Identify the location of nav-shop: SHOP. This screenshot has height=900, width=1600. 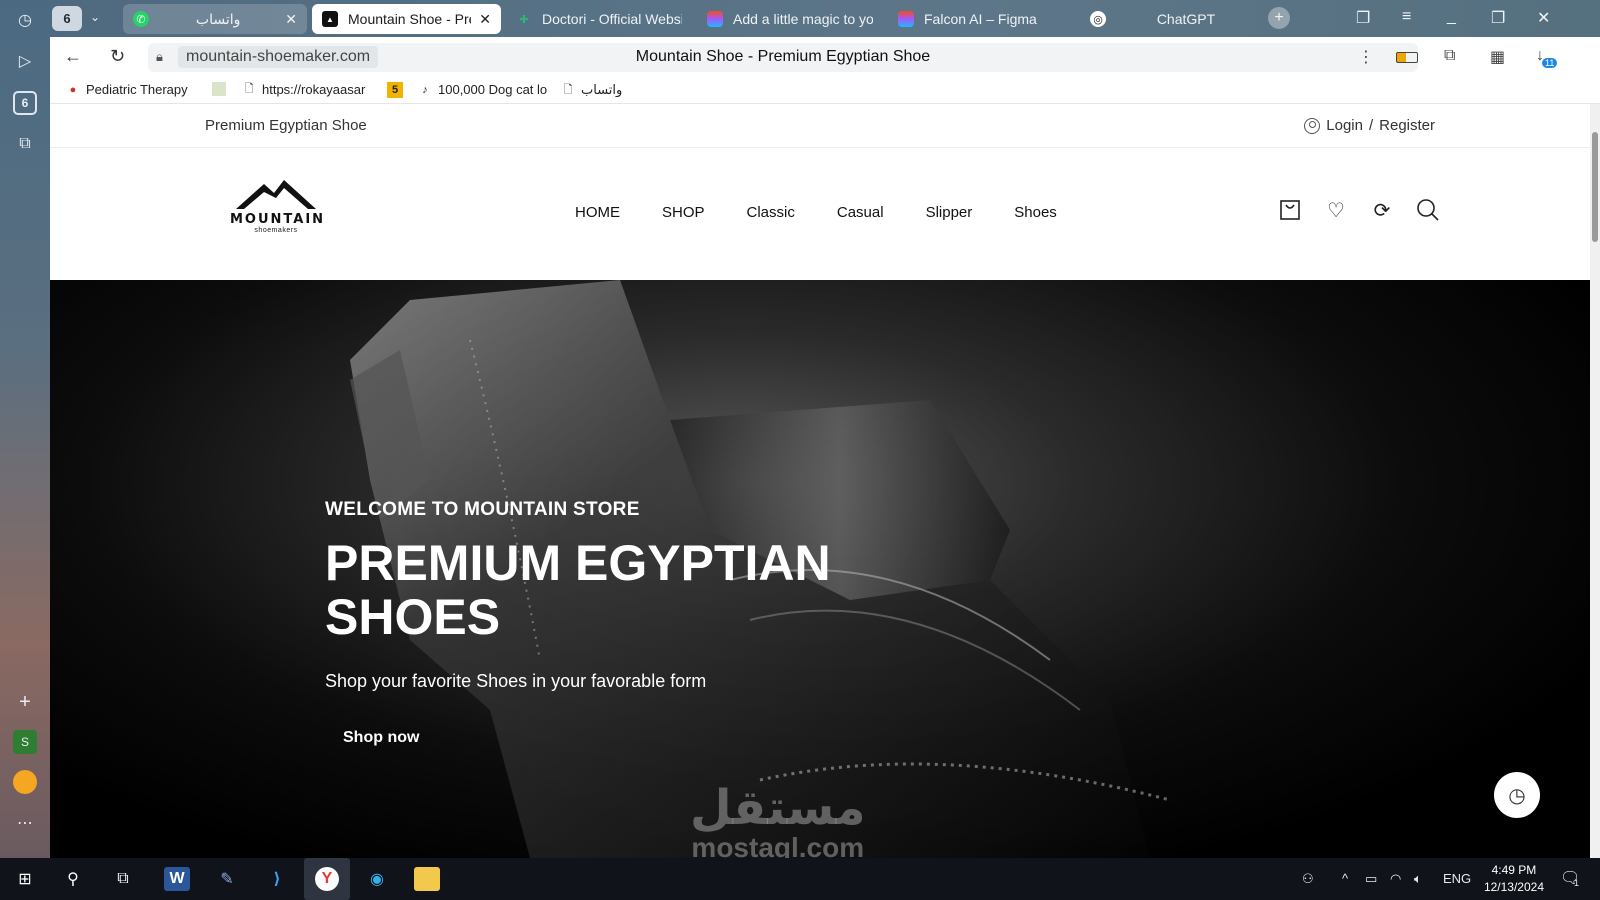
(683, 212).